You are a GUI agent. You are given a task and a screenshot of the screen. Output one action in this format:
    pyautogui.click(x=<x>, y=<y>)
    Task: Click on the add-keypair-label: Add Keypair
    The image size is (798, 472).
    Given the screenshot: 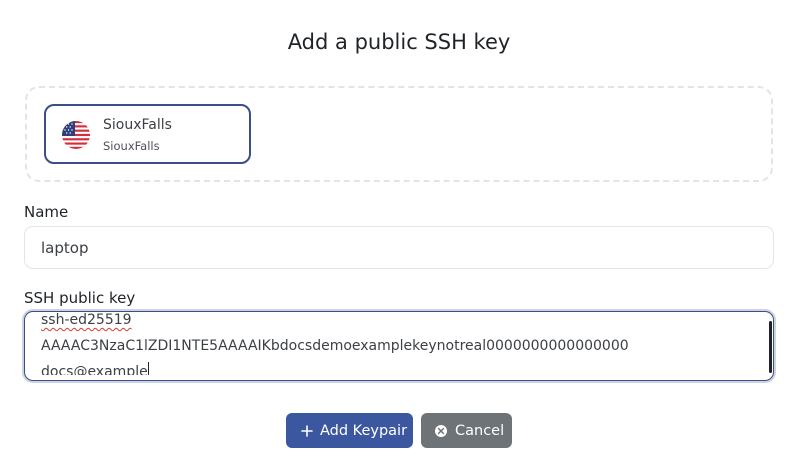 What is the action you would take?
    pyautogui.click(x=364, y=430)
    